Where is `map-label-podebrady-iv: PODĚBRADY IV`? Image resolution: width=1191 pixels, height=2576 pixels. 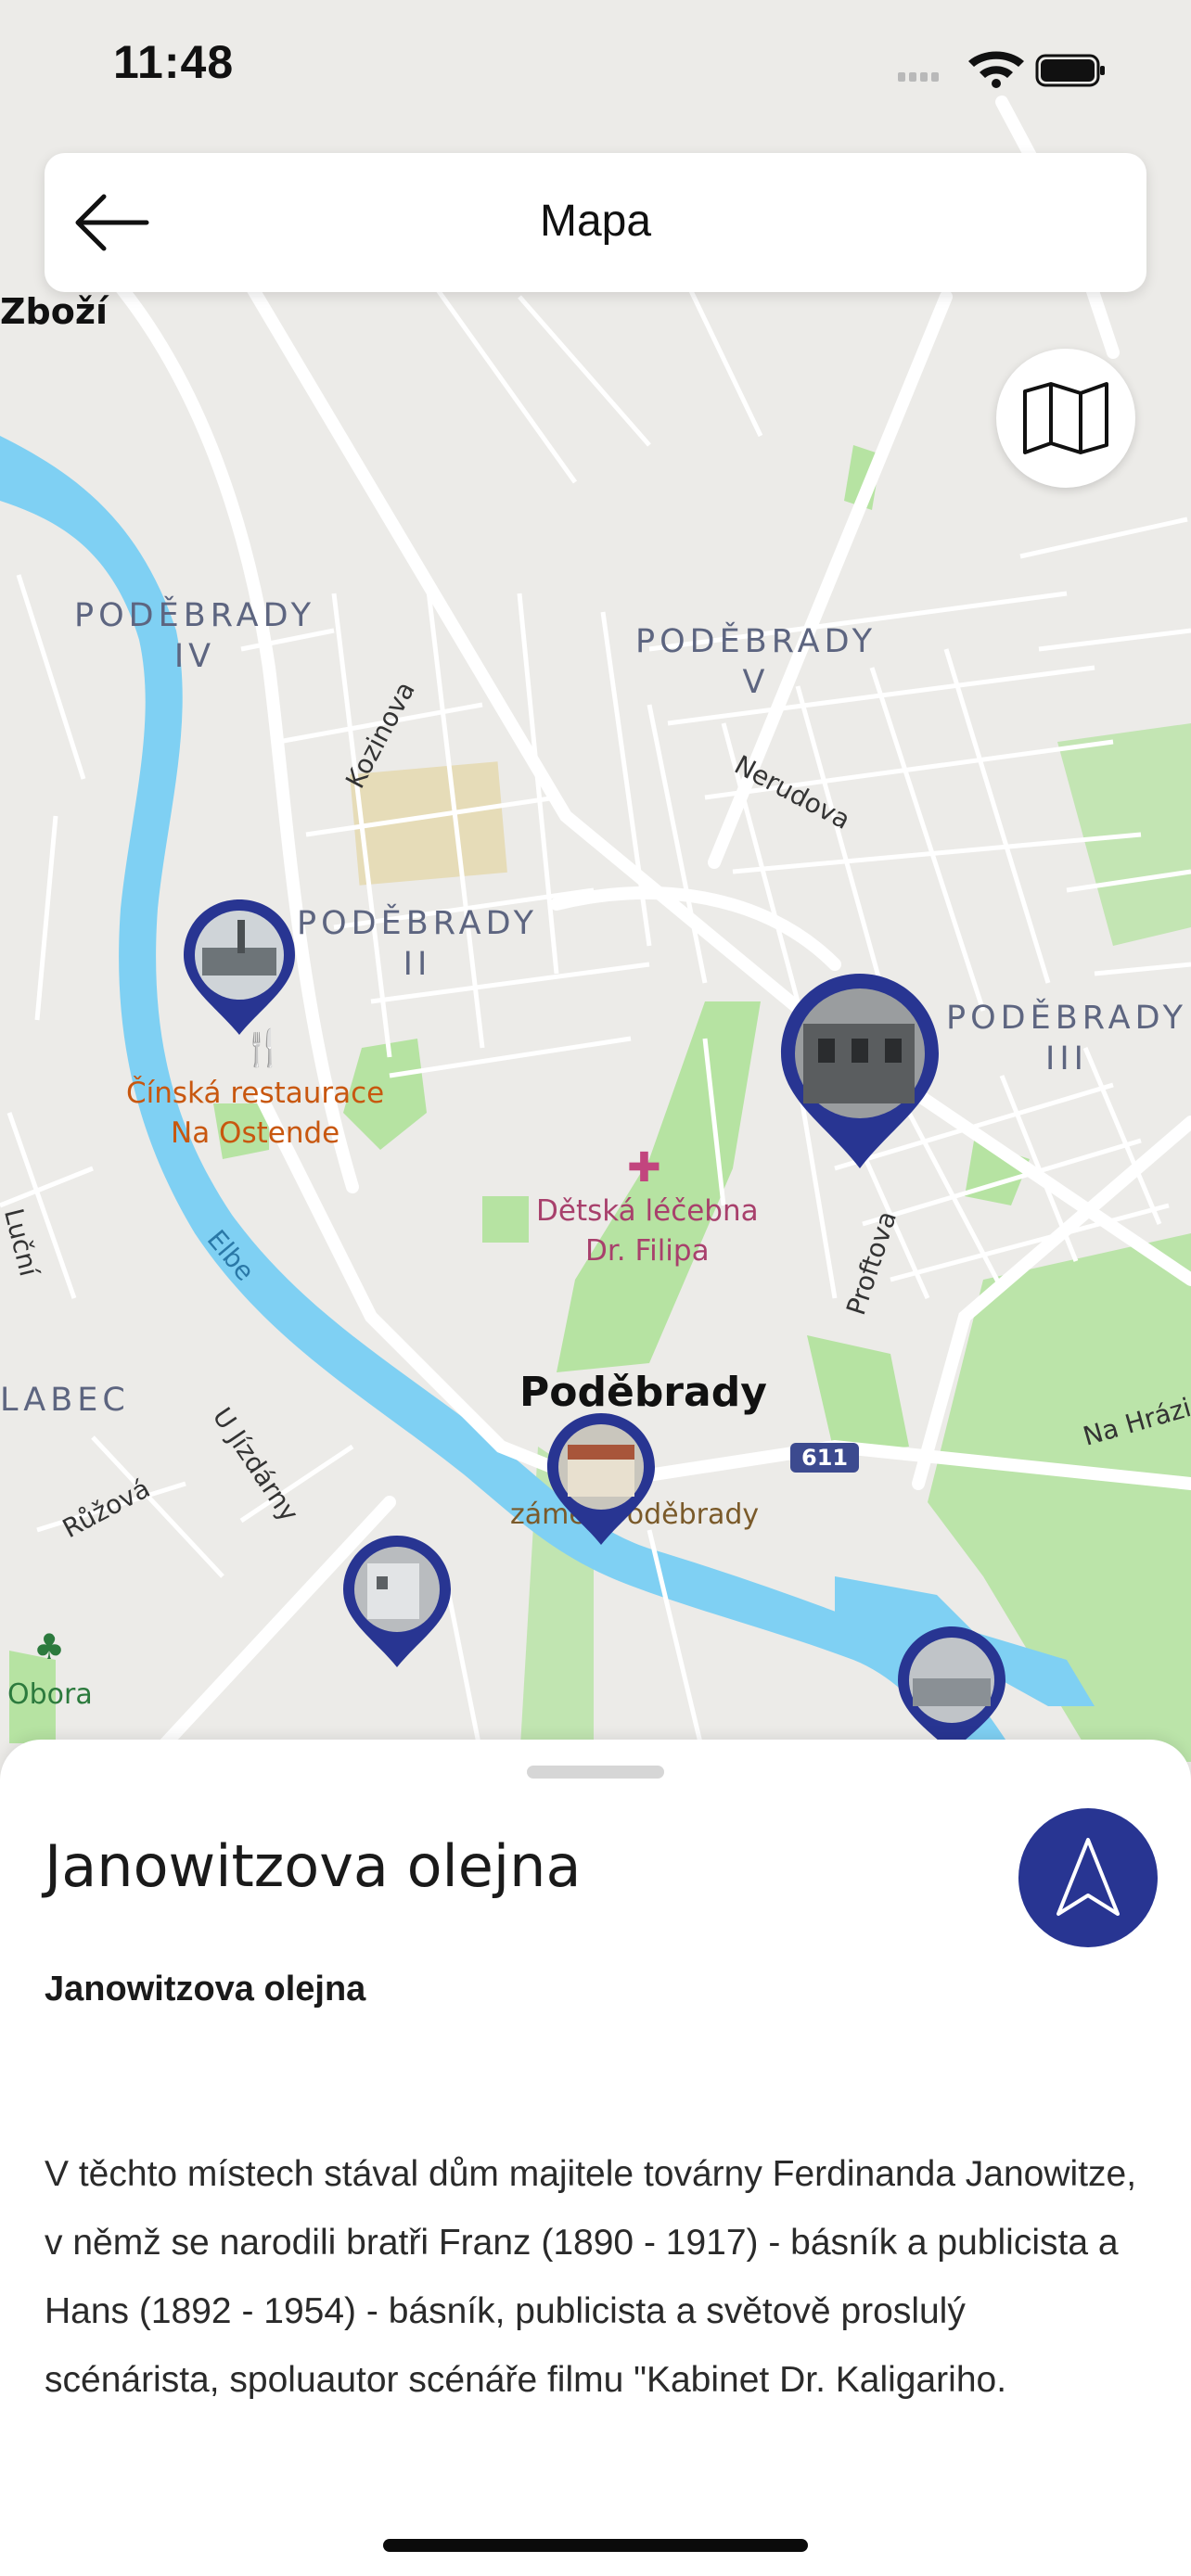 map-label-podebrady-iv: PODĚBRADY IV is located at coordinates (194, 636).